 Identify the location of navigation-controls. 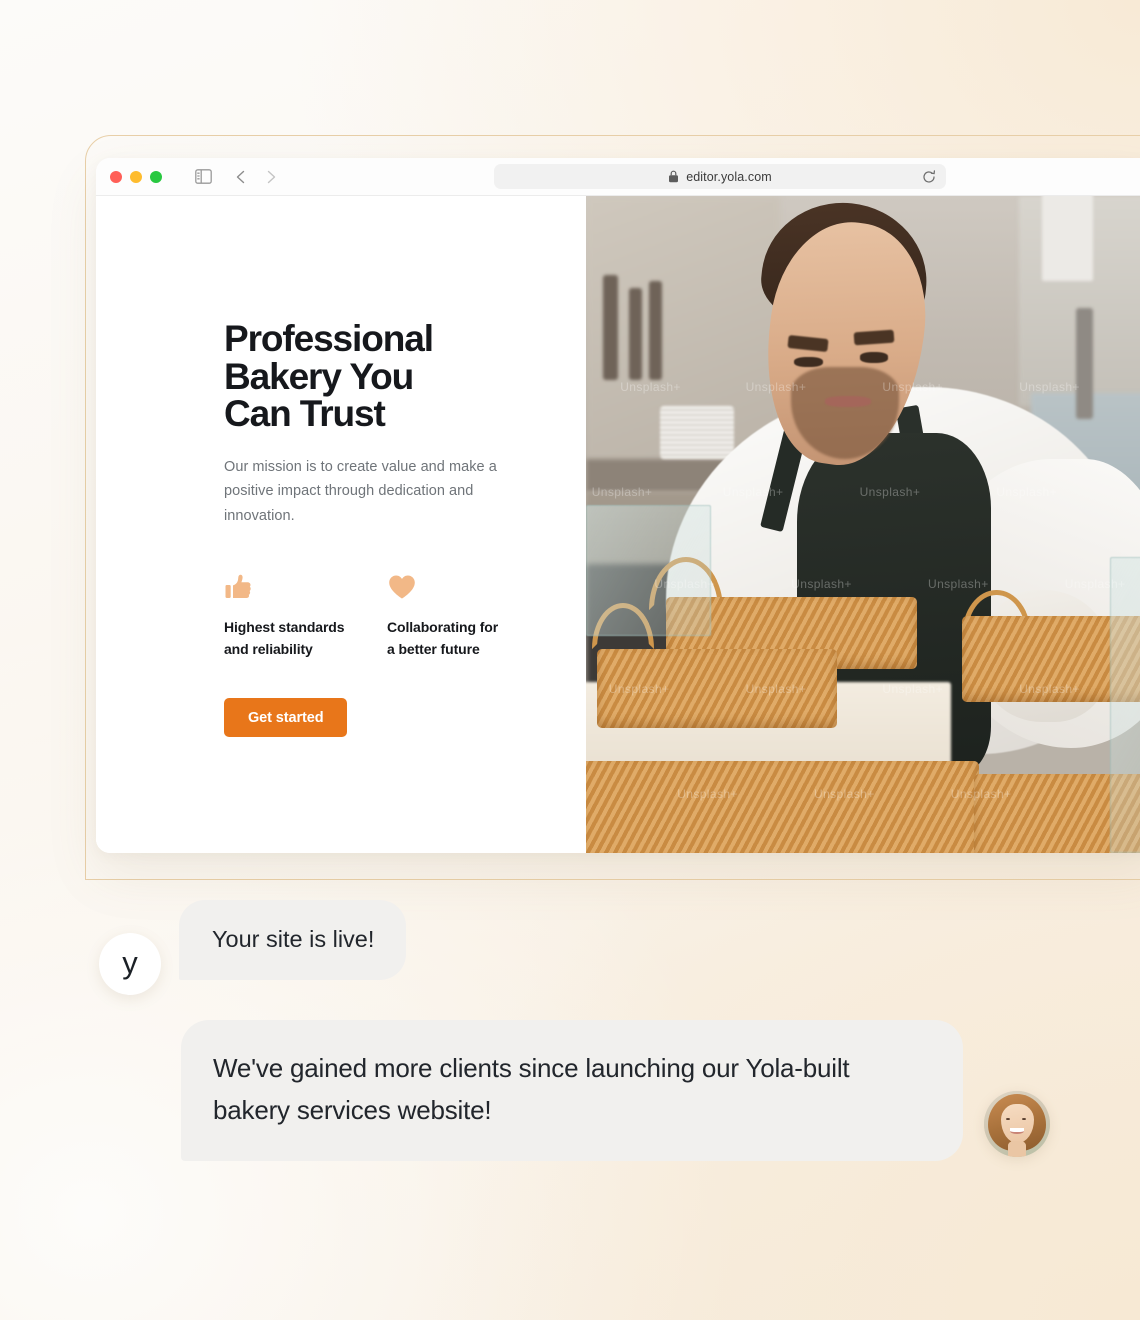
(256, 177).